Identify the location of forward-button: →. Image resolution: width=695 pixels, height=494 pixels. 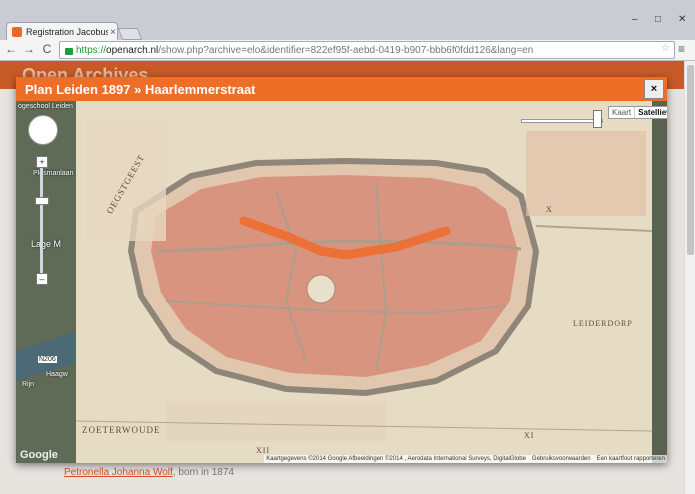
(29, 49).